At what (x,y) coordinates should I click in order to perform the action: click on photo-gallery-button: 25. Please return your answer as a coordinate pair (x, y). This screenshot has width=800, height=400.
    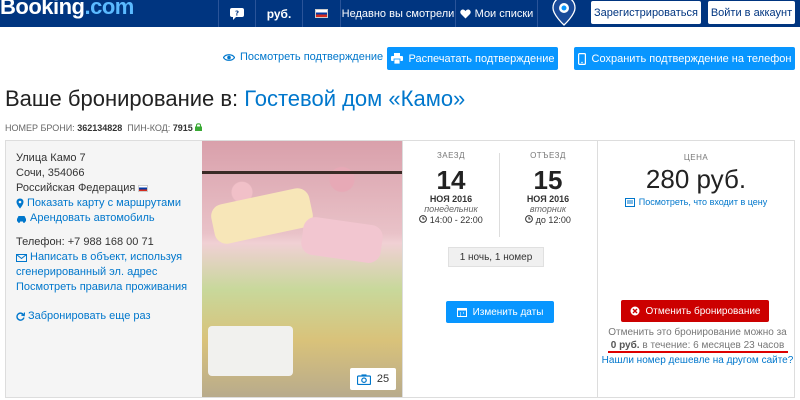
    Looking at the image, I should click on (373, 379).